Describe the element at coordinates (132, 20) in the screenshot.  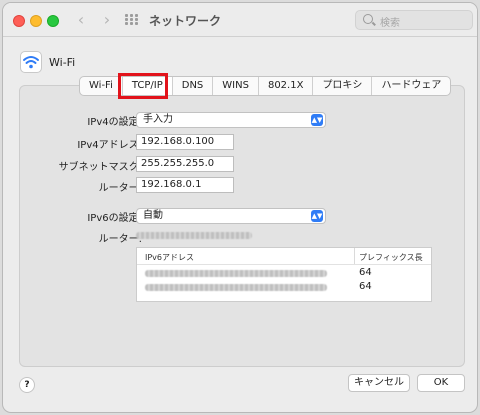
I see `grid-icon` at that location.